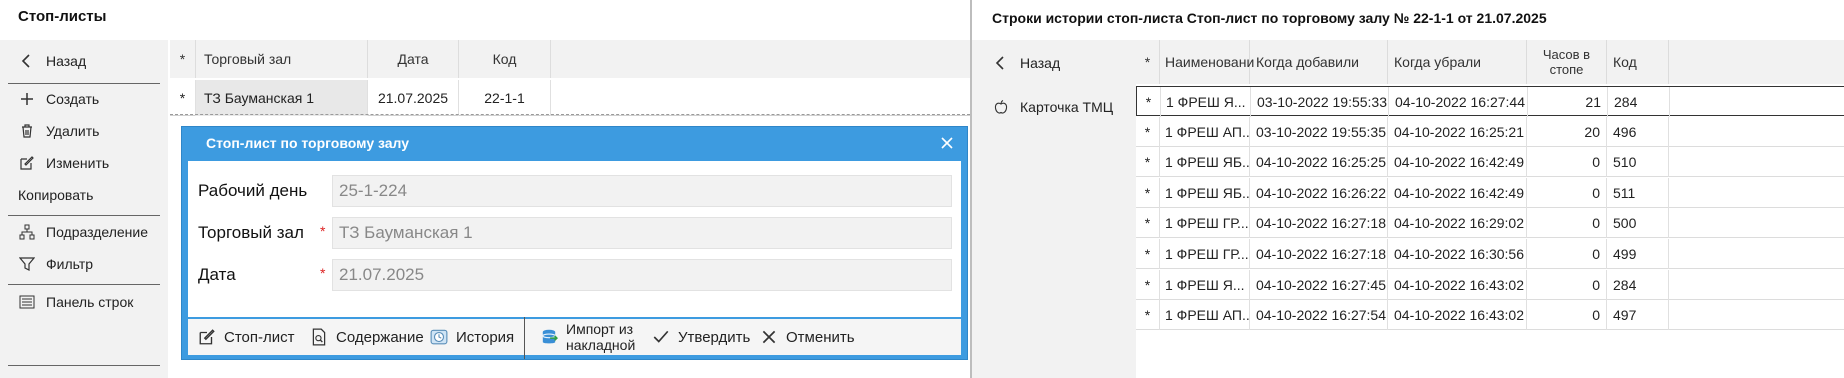 Image resolution: width=1844 pixels, height=378 pixels. What do you see at coordinates (282, 59) in the screenshot?
I see `column-header-hall: Торговый зал` at bounding box center [282, 59].